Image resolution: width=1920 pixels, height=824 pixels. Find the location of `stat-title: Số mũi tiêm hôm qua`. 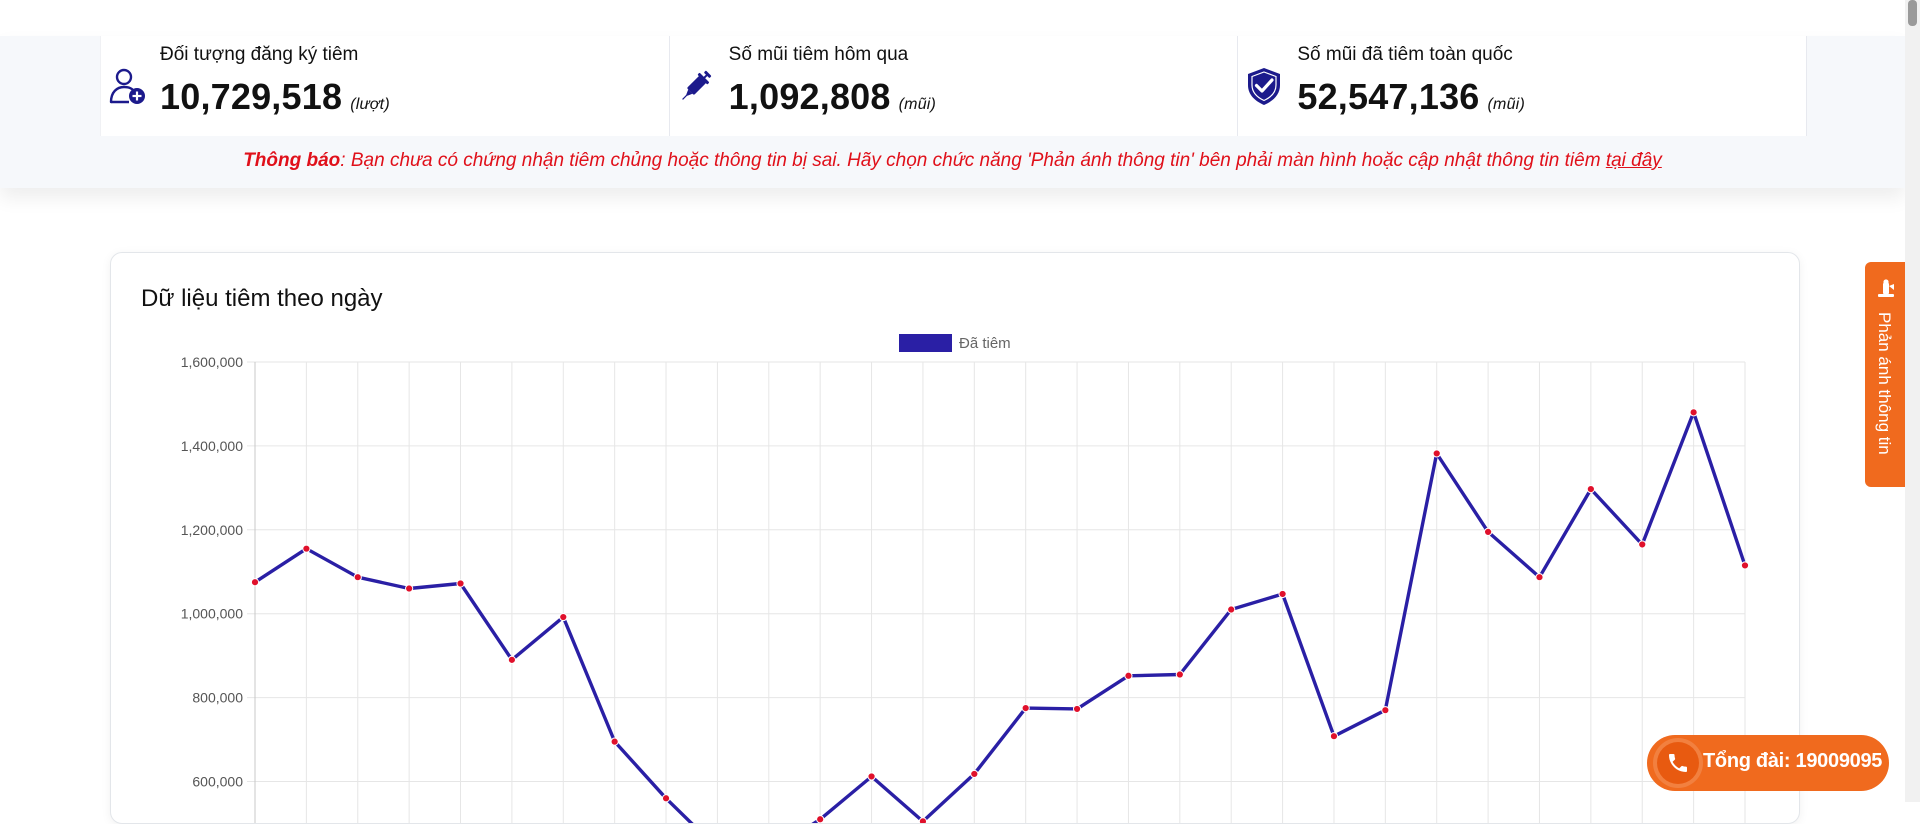

stat-title: Số mũi tiêm hôm qua is located at coordinates (818, 54).